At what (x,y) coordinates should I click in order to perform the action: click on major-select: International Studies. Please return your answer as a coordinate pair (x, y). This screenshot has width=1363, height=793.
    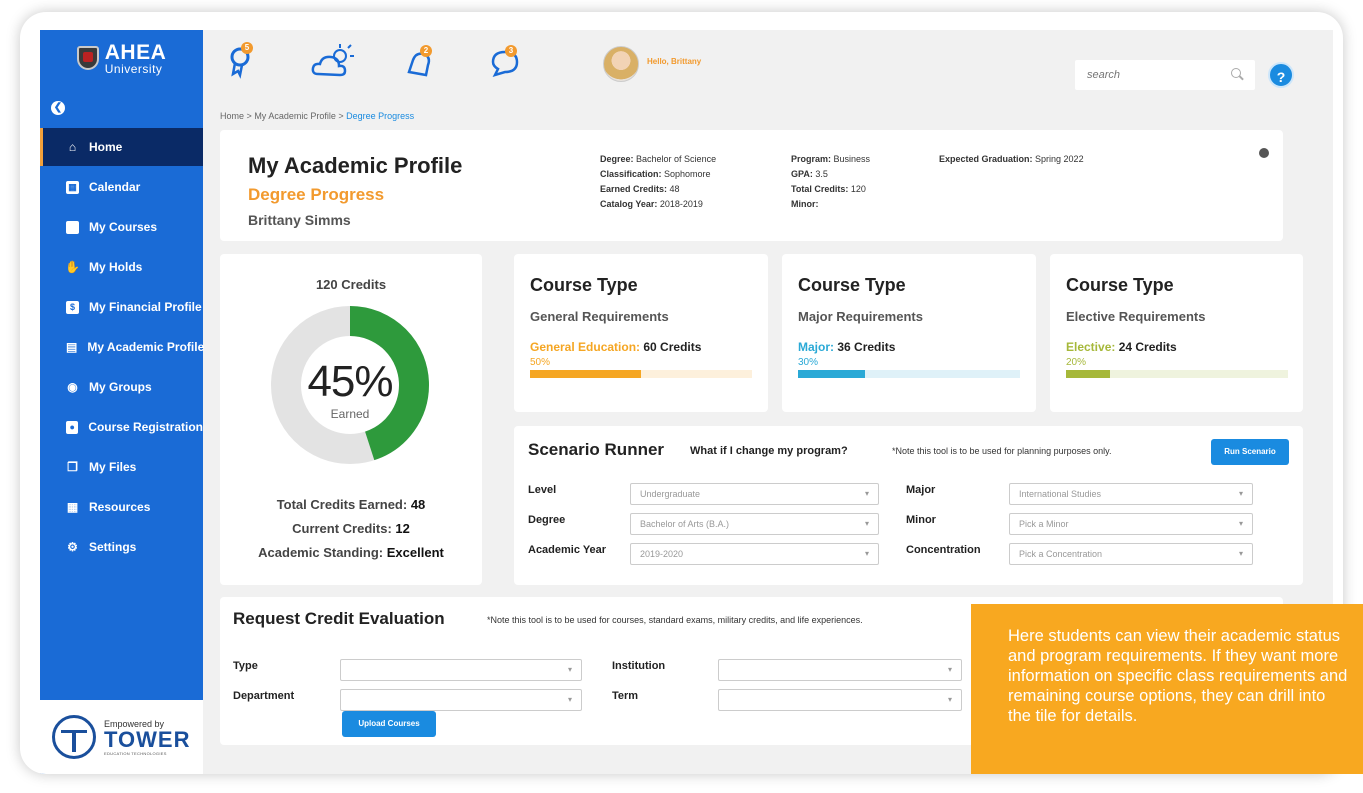
    Looking at the image, I should click on (1131, 494).